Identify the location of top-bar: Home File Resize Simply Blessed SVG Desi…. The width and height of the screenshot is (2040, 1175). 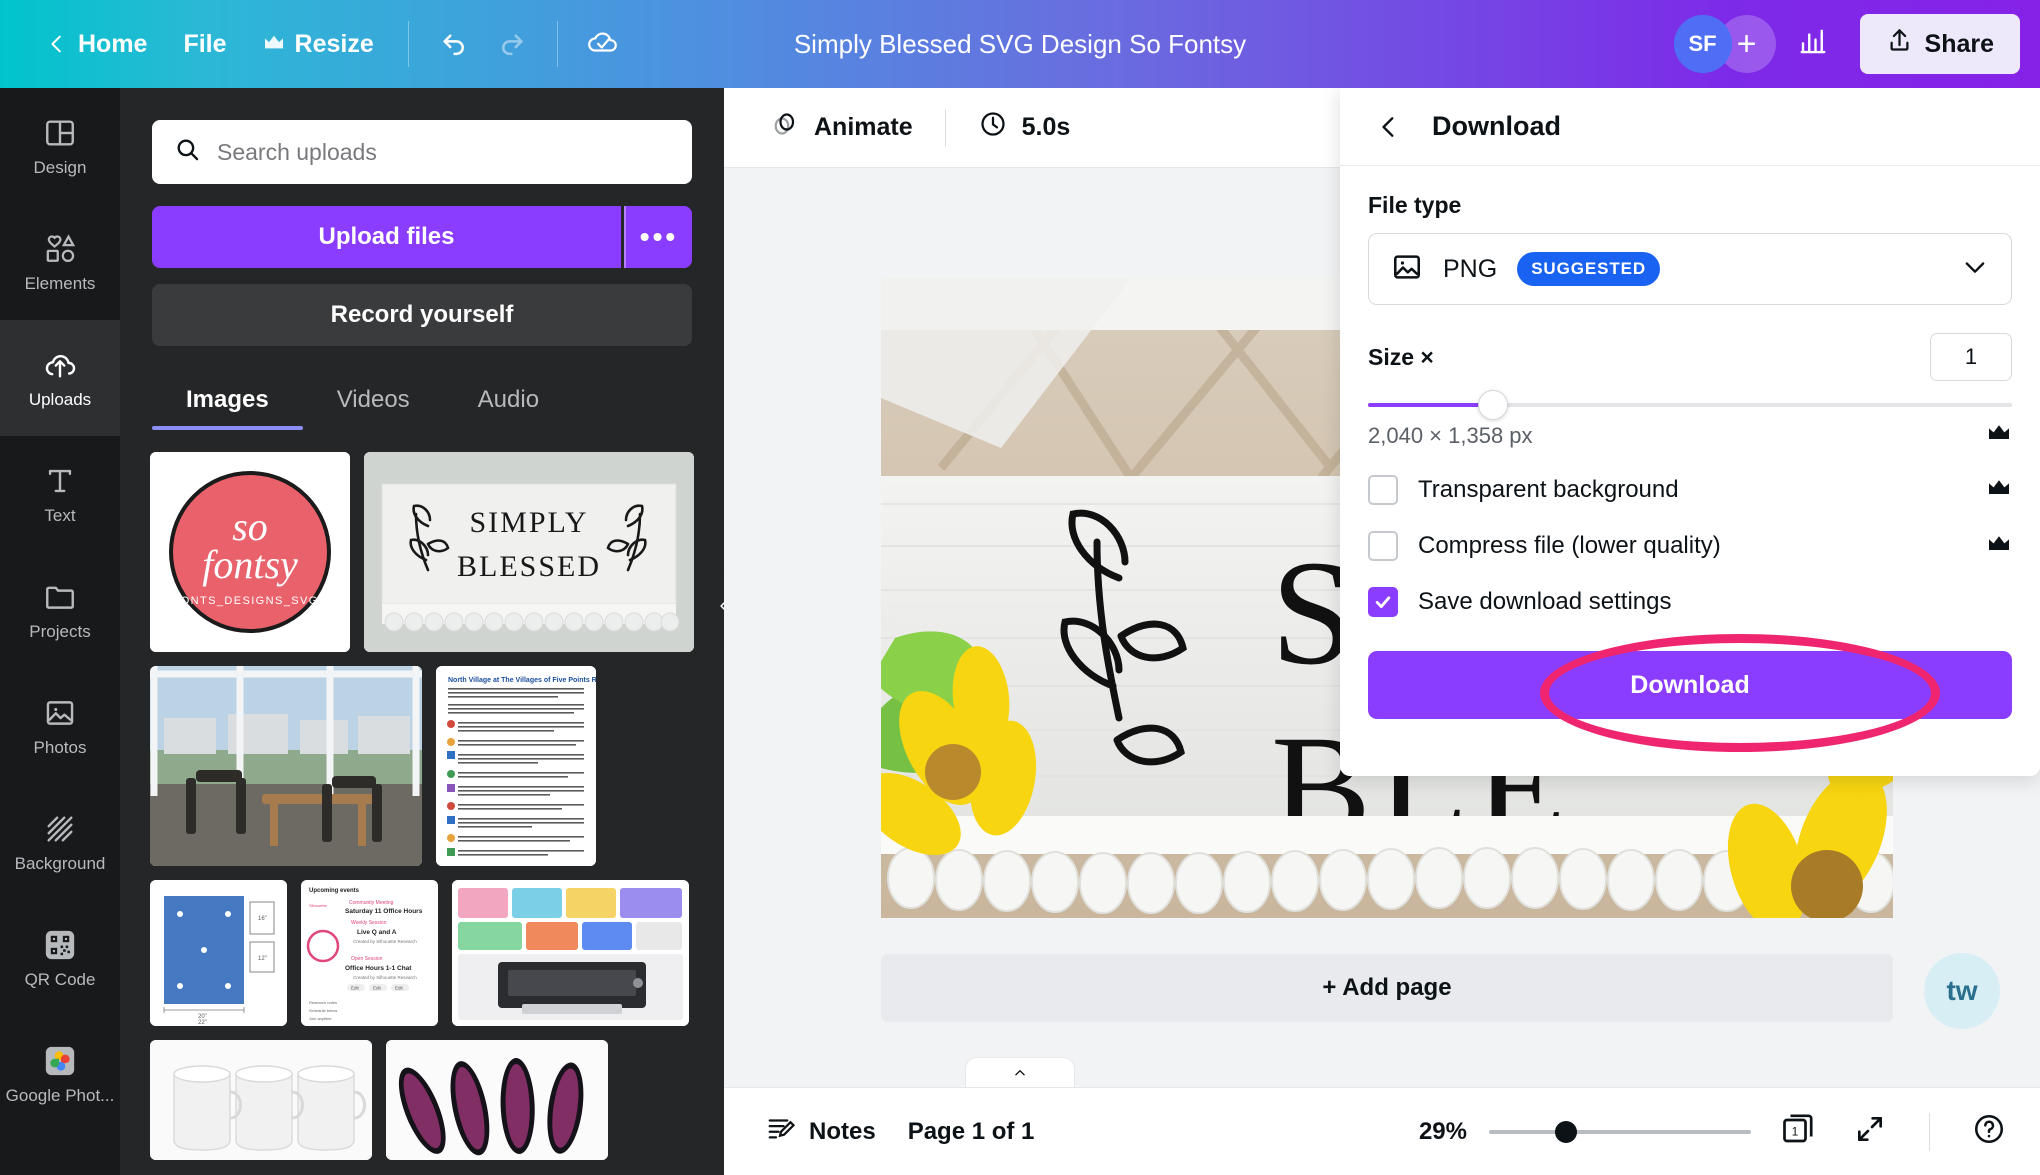
(1020, 44).